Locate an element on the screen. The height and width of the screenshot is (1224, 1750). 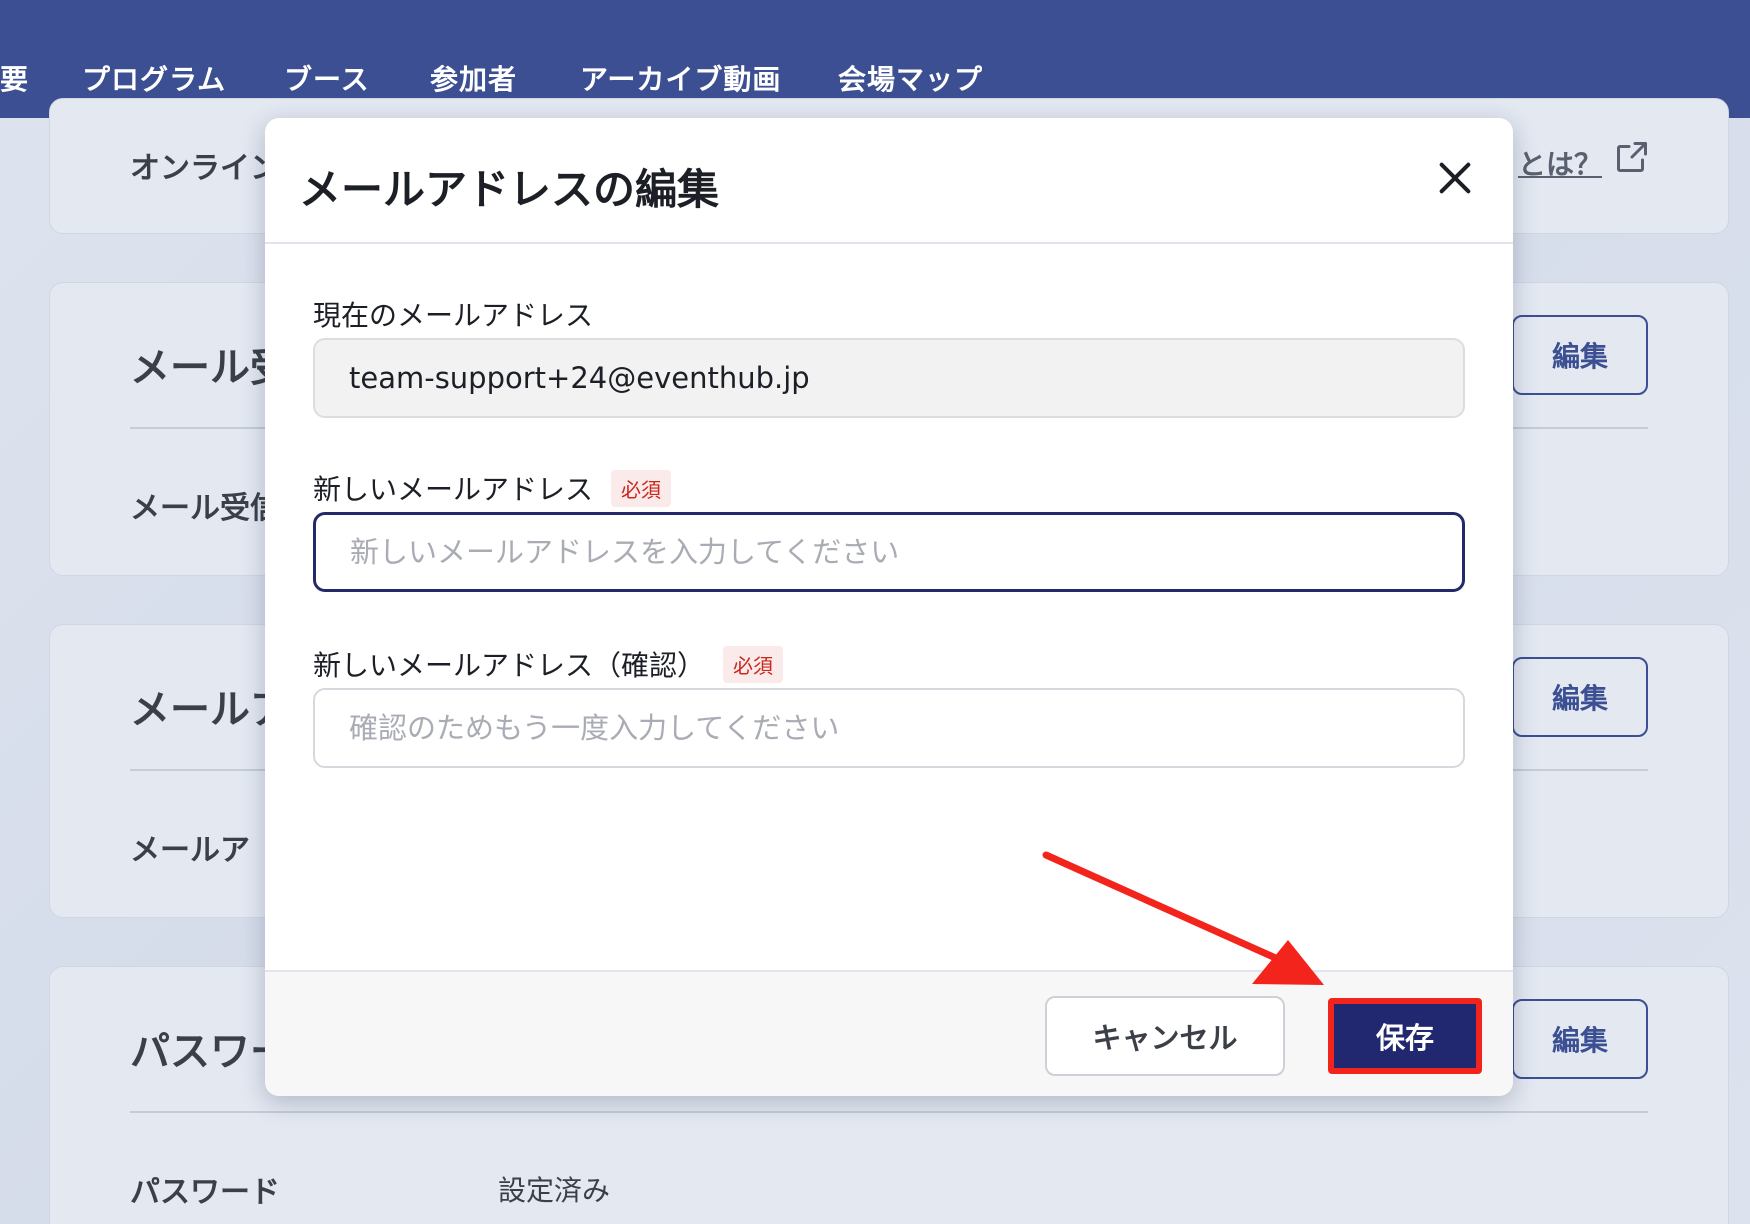
mail-address-label: メールア is located at coordinates (190, 850).